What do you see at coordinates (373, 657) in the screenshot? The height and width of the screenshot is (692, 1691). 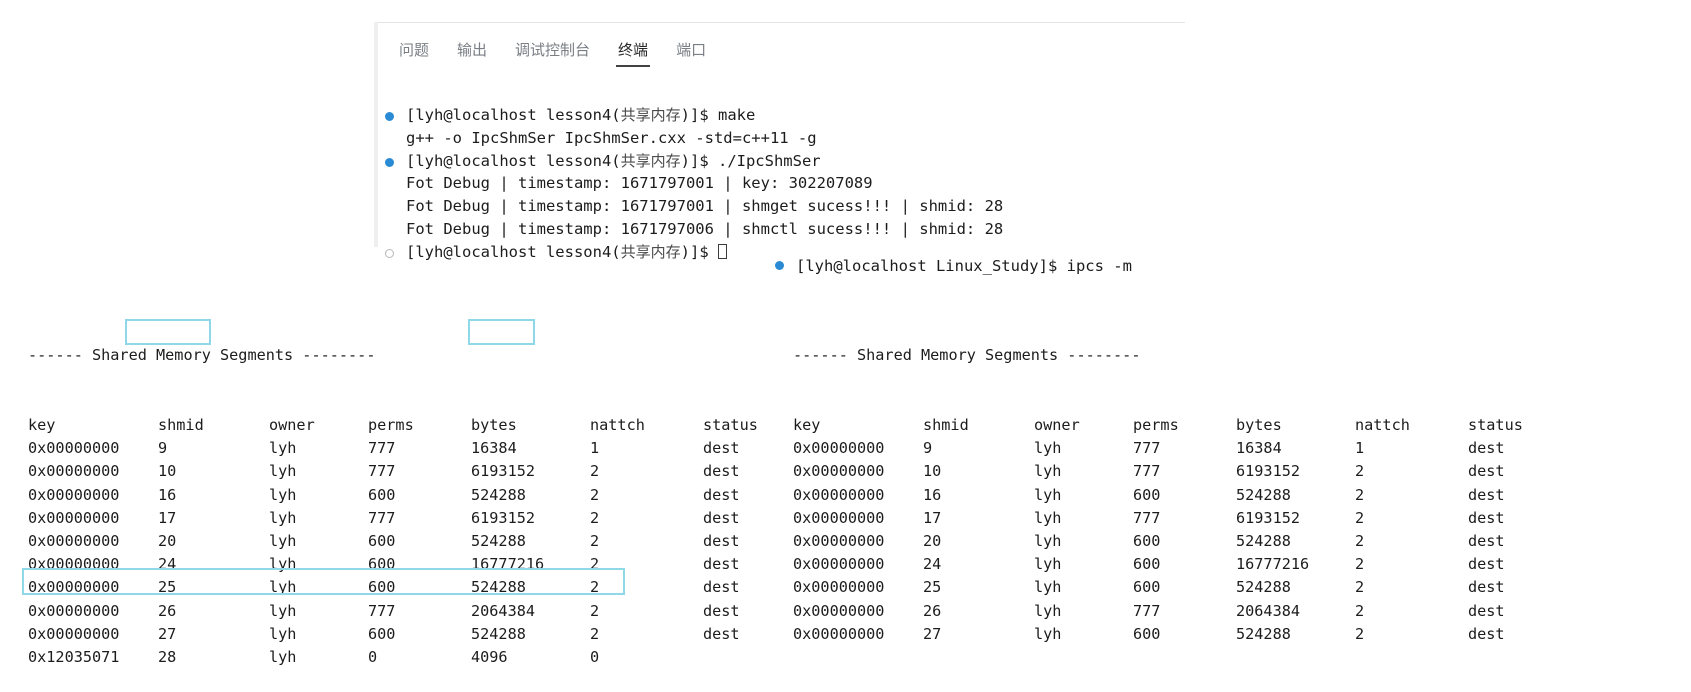 I see `cell-perms: 0` at bounding box center [373, 657].